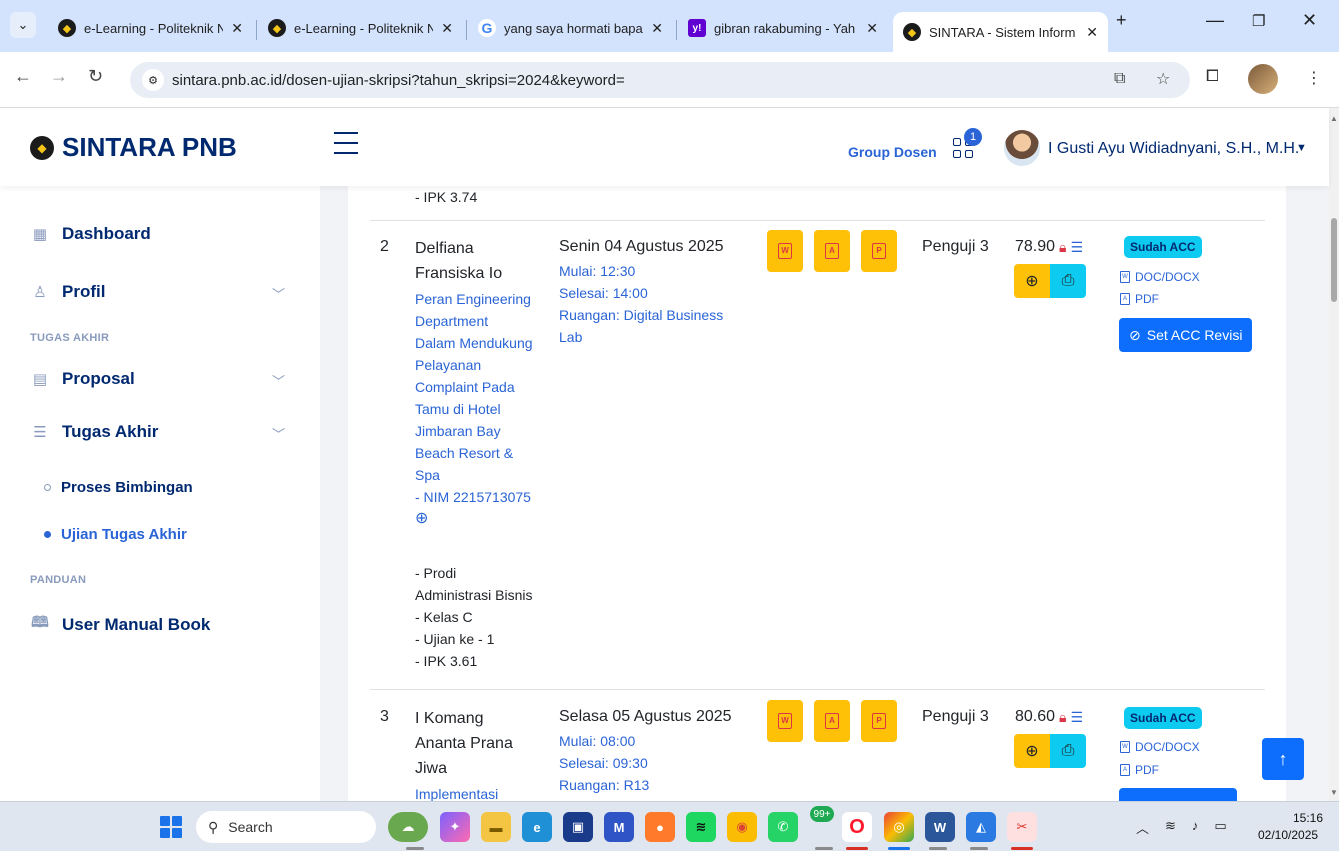 This screenshot has height=851, width=1339. What do you see at coordinates (570, 28) in the screenshot?
I see `browser-tab-3: G yang saya hormati bapak ✕` at bounding box center [570, 28].